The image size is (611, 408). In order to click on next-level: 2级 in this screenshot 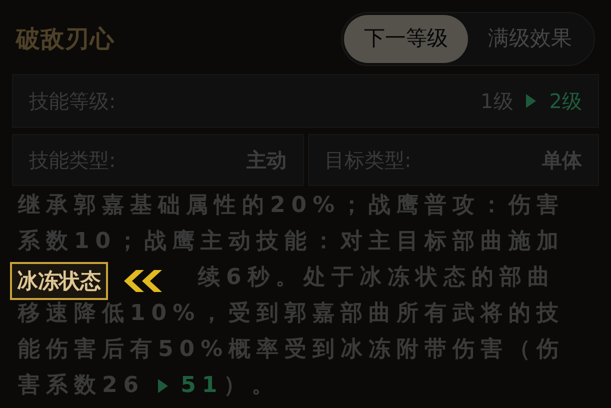, I will do `click(565, 101)`.